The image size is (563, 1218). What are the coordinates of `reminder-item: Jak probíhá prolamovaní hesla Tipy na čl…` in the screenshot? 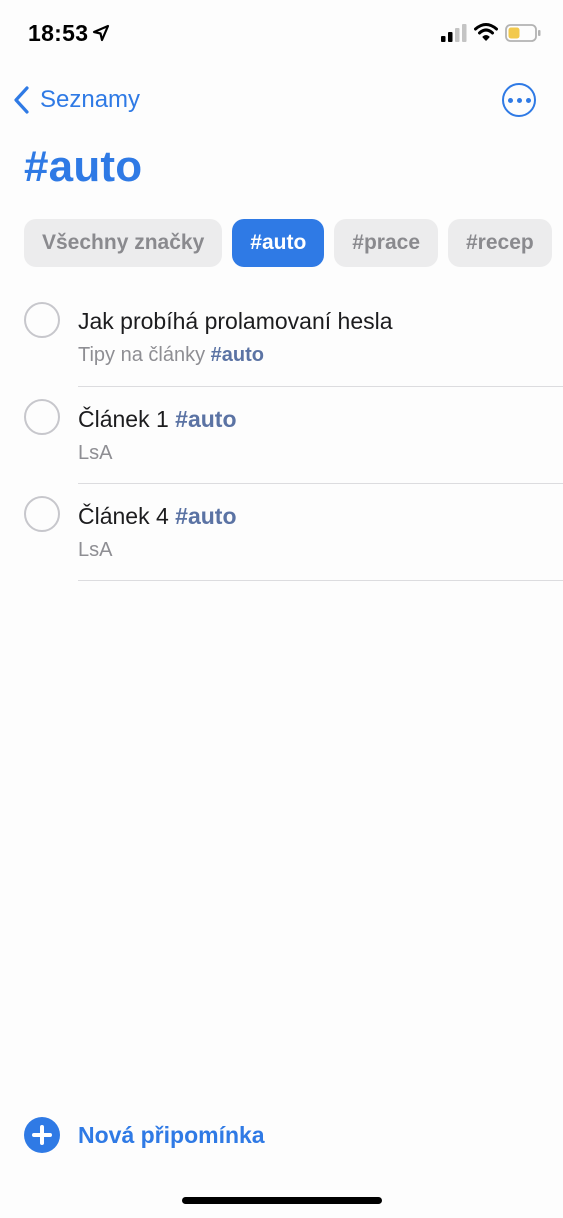 It's located at (281, 338).